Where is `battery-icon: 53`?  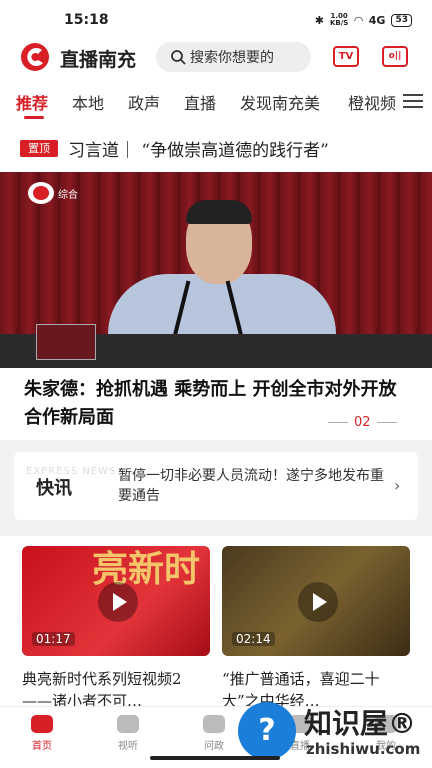
battery-icon: 53 is located at coordinates (401, 20).